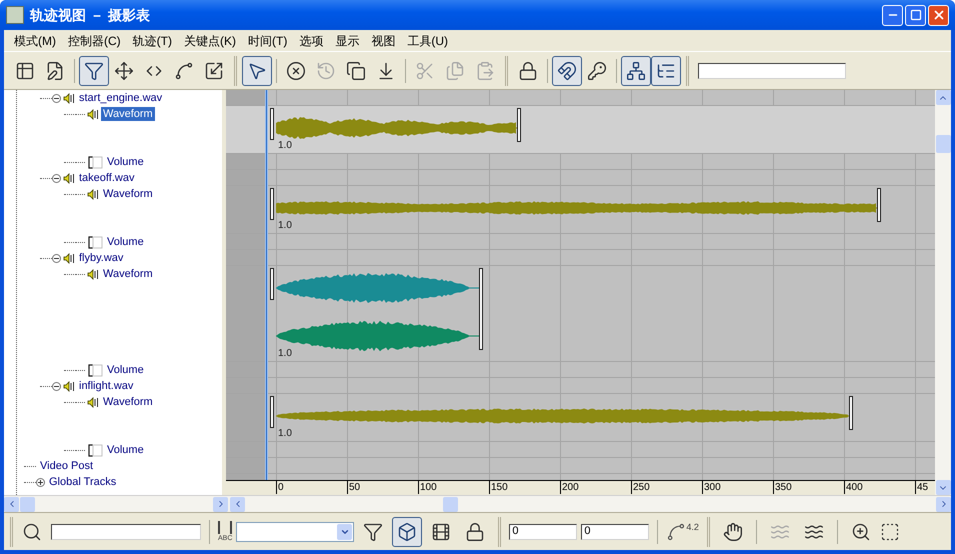 The image size is (955, 554). Describe the element at coordinates (126, 532) in the screenshot. I see `search-field` at that location.